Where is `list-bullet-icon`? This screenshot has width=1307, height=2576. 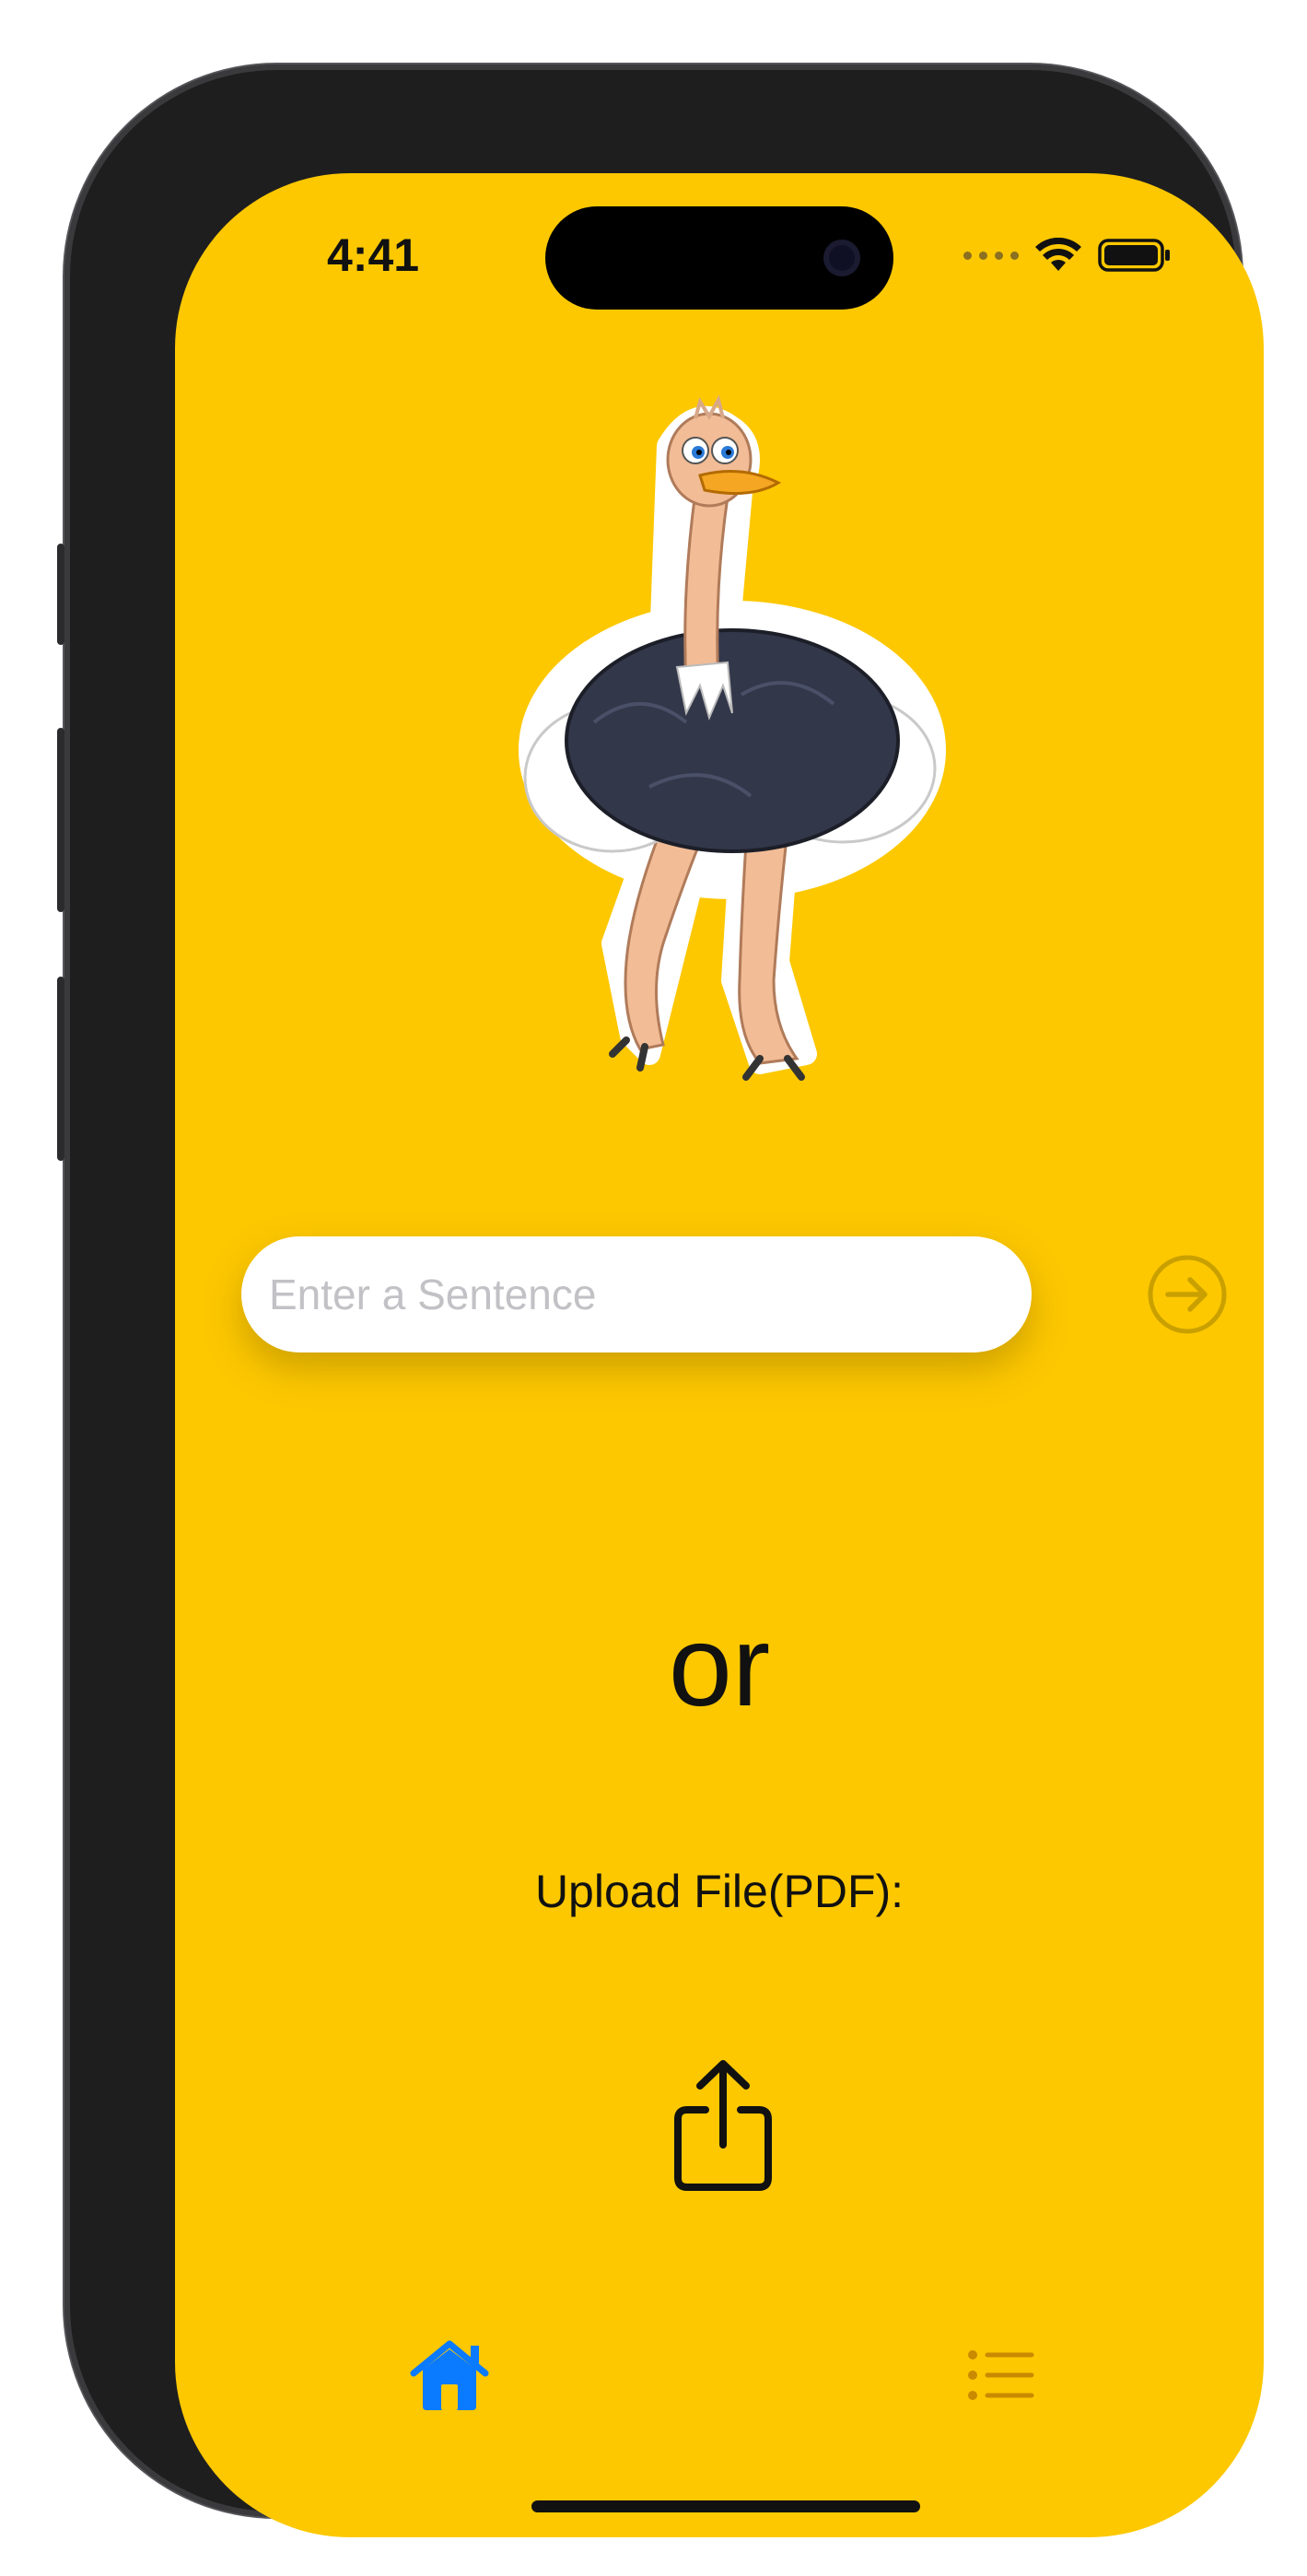 list-bullet-icon is located at coordinates (1001, 2375).